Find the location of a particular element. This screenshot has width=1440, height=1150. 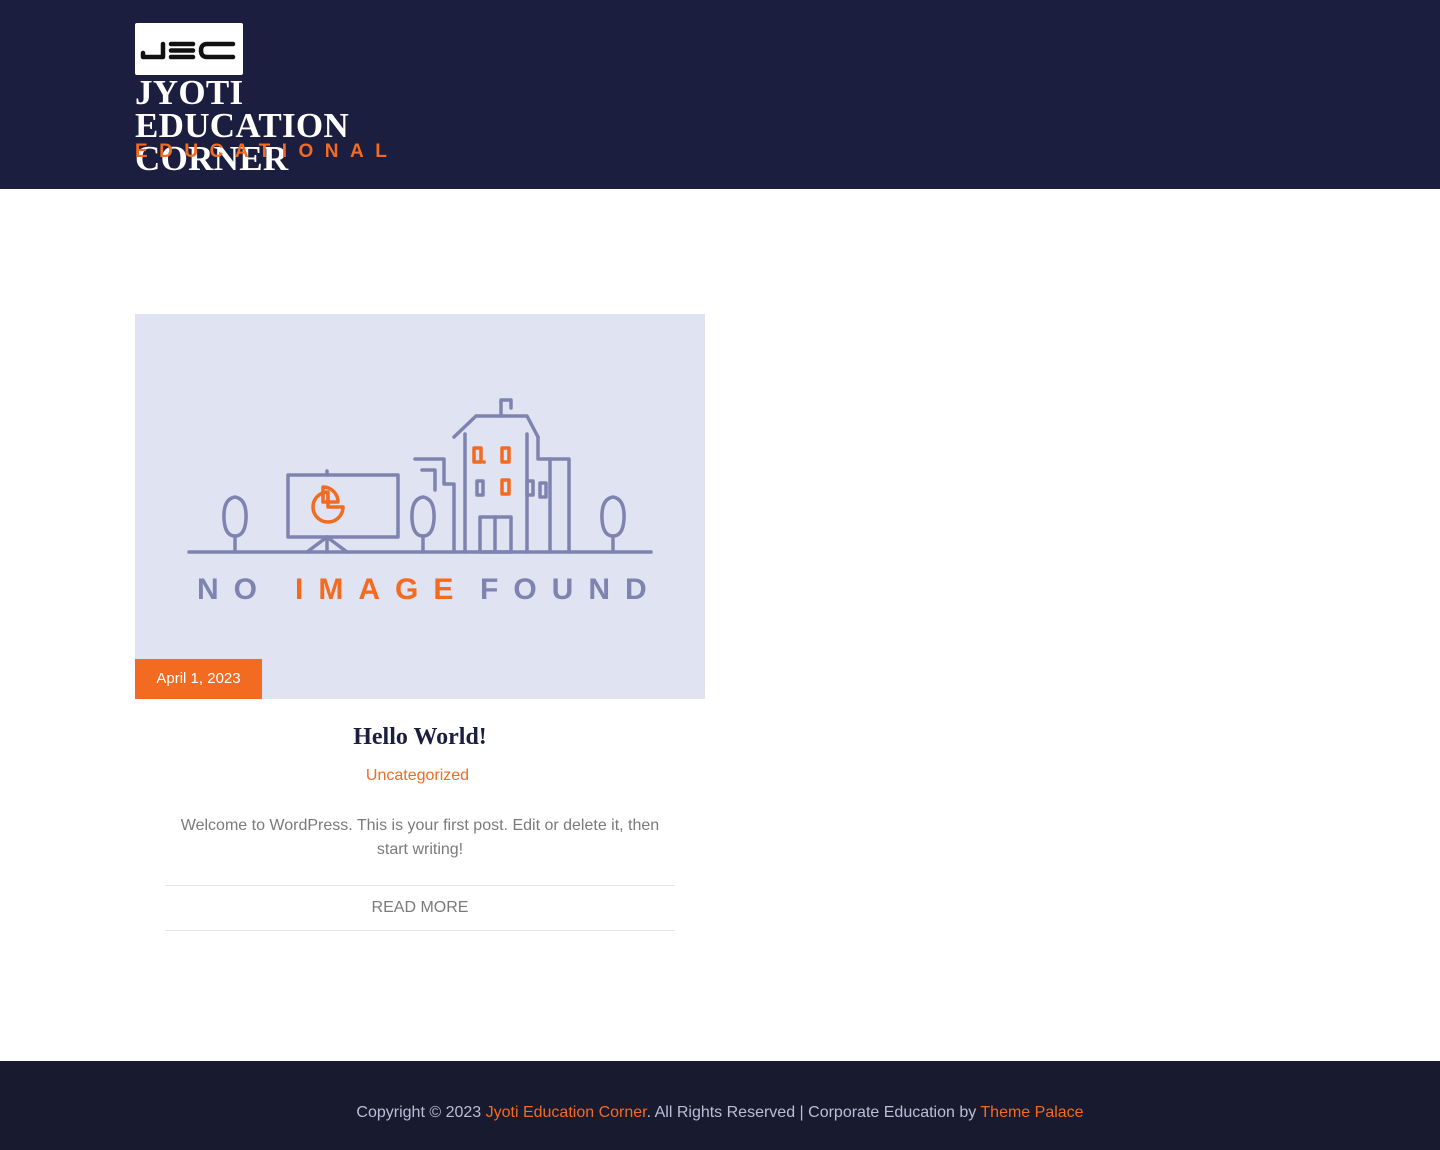

read-more-button: Read More is located at coordinates (420, 908).